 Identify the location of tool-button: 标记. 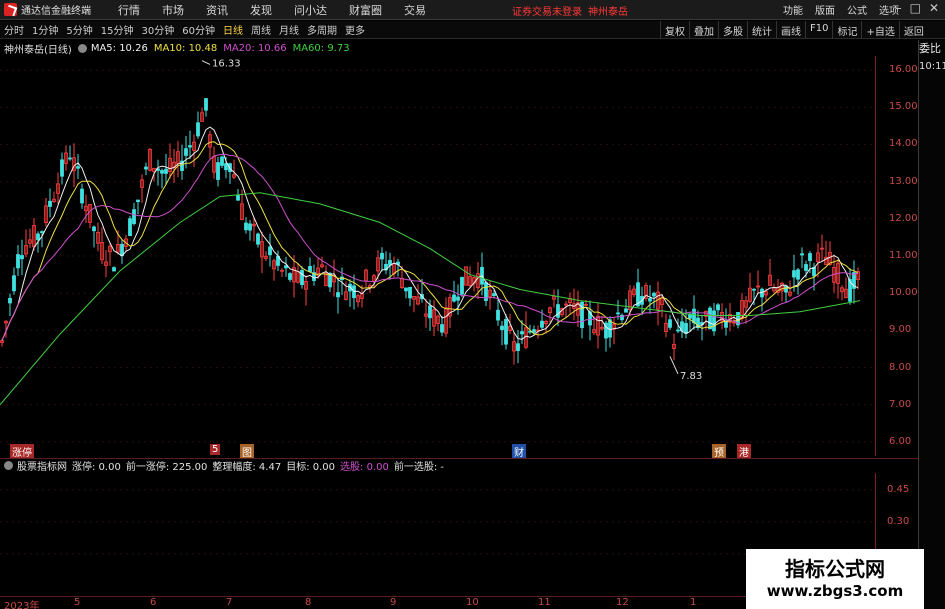
(846, 30).